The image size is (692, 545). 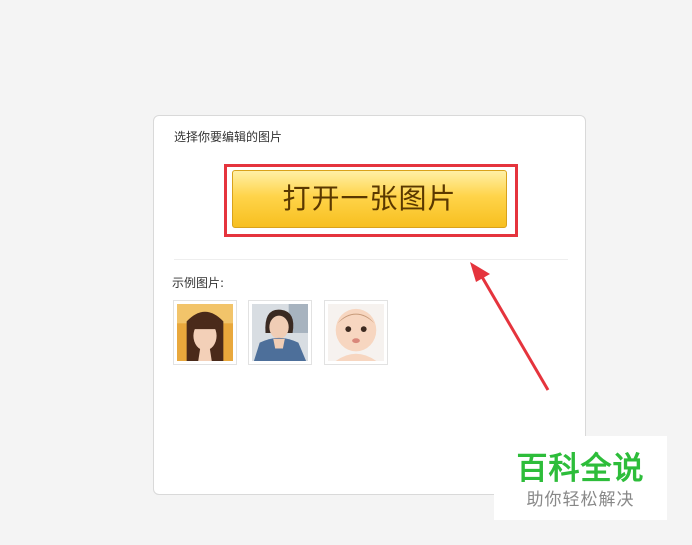 What do you see at coordinates (228, 137) in the screenshot?
I see `section-title: 选择你要编辑的图片` at bounding box center [228, 137].